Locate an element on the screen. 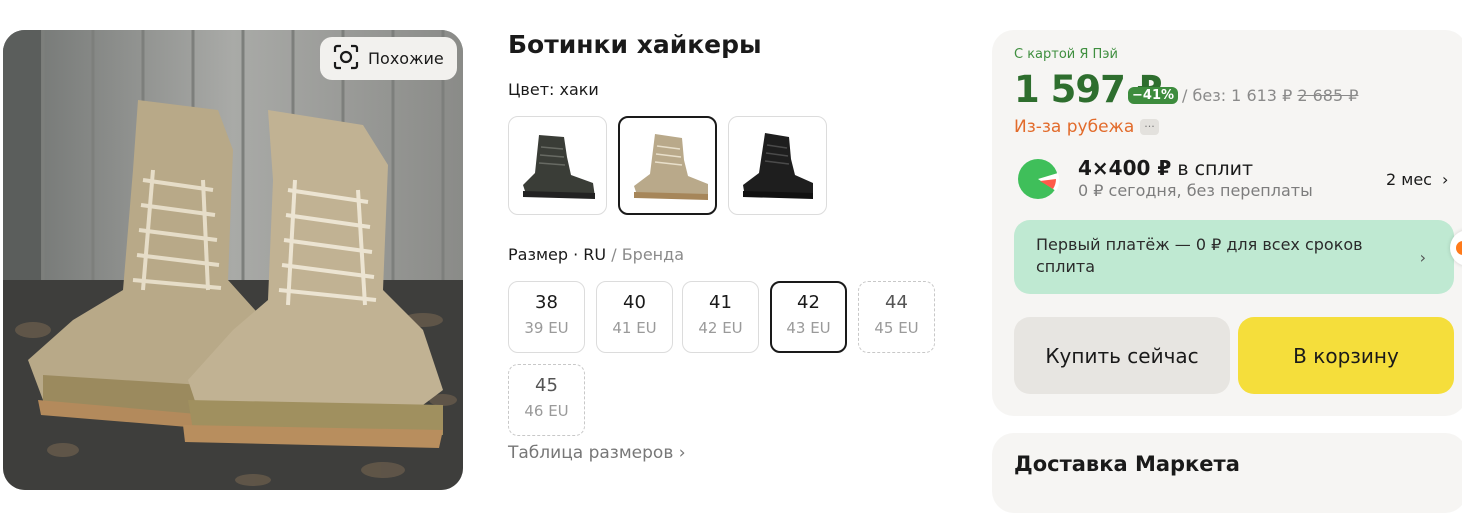  size-system-ru: RU is located at coordinates (594, 254).